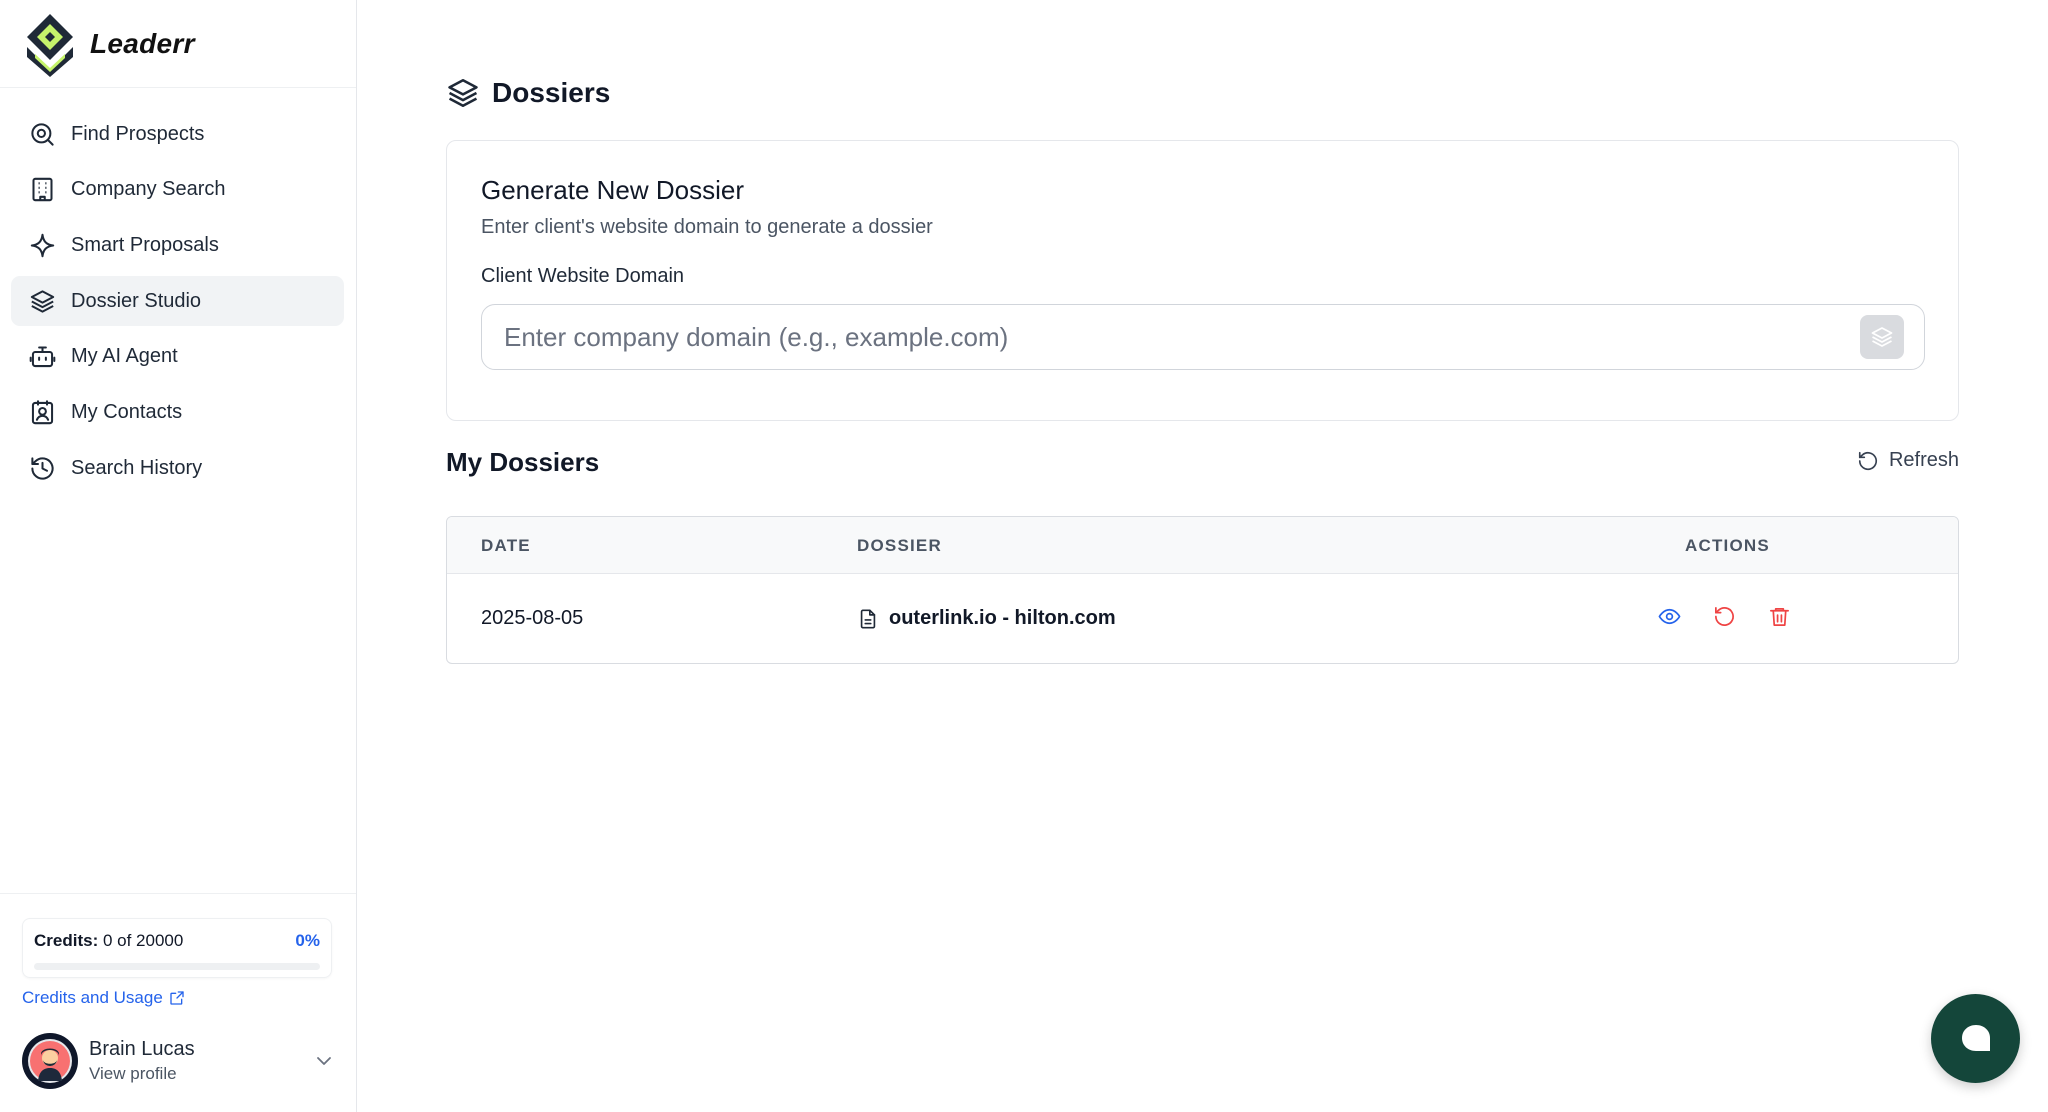 This screenshot has height=1112, width=2048. What do you see at coordinates (126, 412) in the screenshot?
I see `sidebar-item-label: My Contacts` at bounding box center [126, 412].